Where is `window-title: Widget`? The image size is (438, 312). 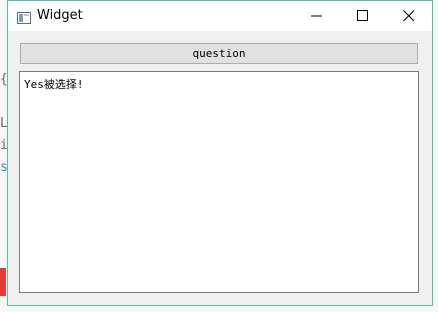 window-title: Widget is located at coordinates (60, 15).